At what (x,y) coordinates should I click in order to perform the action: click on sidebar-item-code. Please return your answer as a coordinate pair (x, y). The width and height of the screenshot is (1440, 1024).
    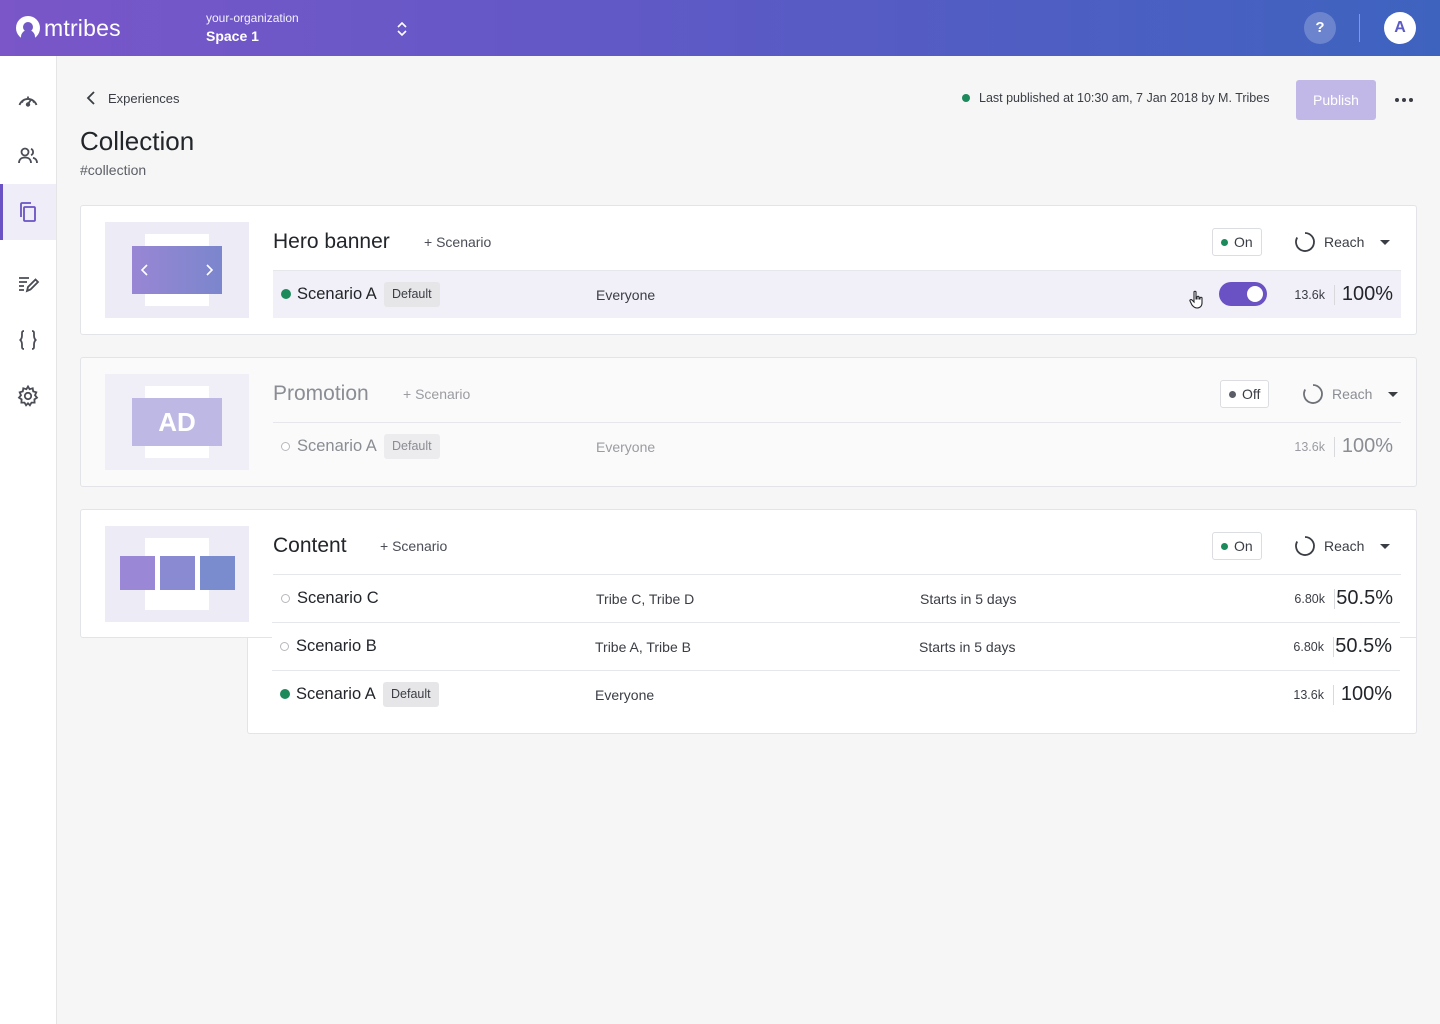
    Looking at the image, I should click on (28, 340).